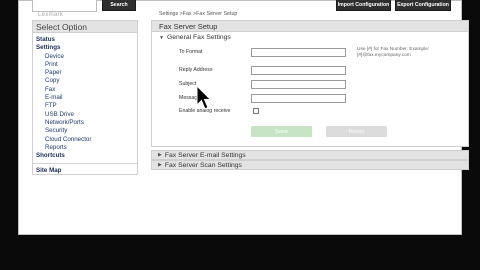 The image size is (480, 270). What do you see at coordinates (86, 140) in the screenshot?
I see `sidebar-item-cloud-connector: Cloud Connector` at bounding box center [86, 140].